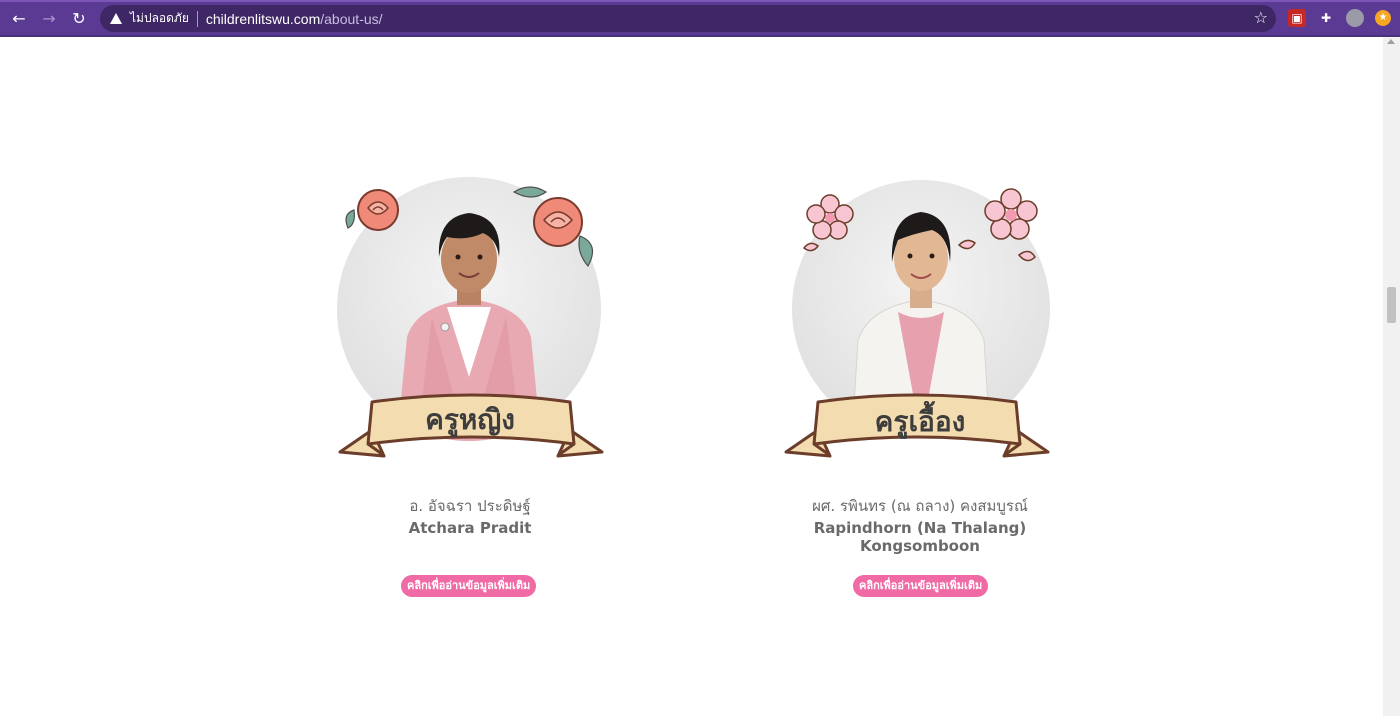  Describe the element at coordinates (1383, 18) in the screenshot. I see `notification-icon: ★` at that location.